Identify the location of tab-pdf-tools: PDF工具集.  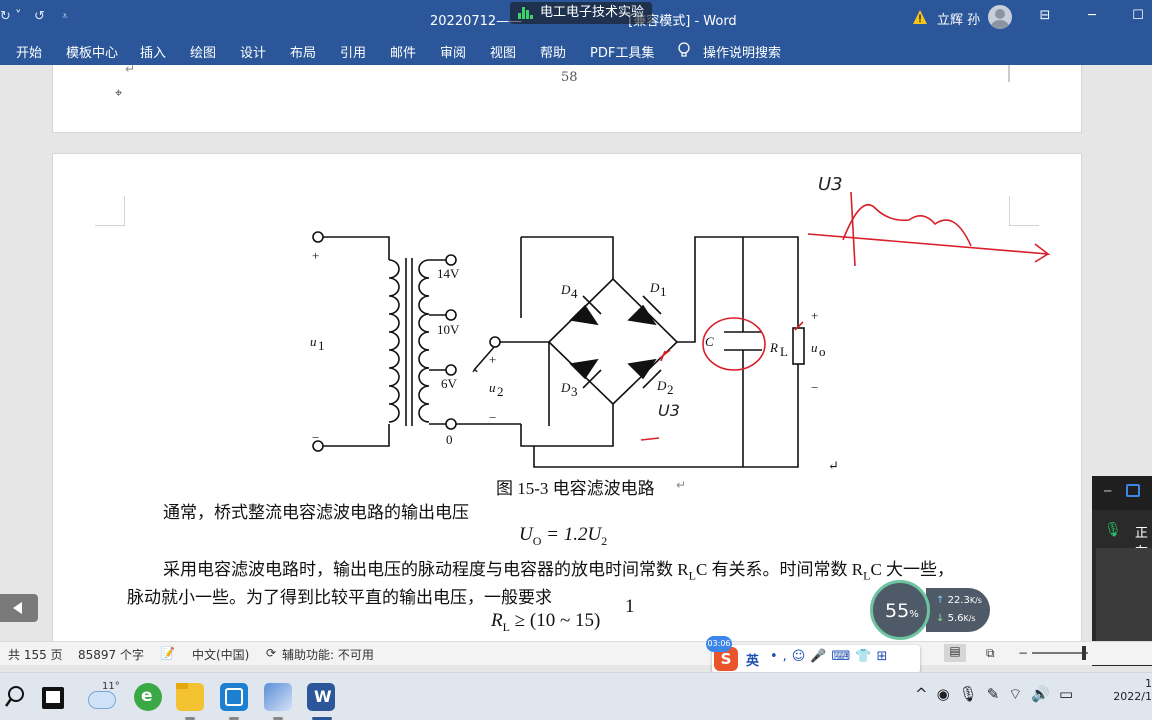
(622, 51).